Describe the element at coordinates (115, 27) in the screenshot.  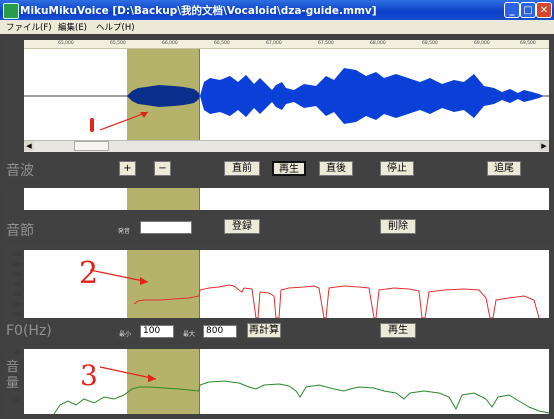
I see `menu-help: ヘルプ(H)` at that location.